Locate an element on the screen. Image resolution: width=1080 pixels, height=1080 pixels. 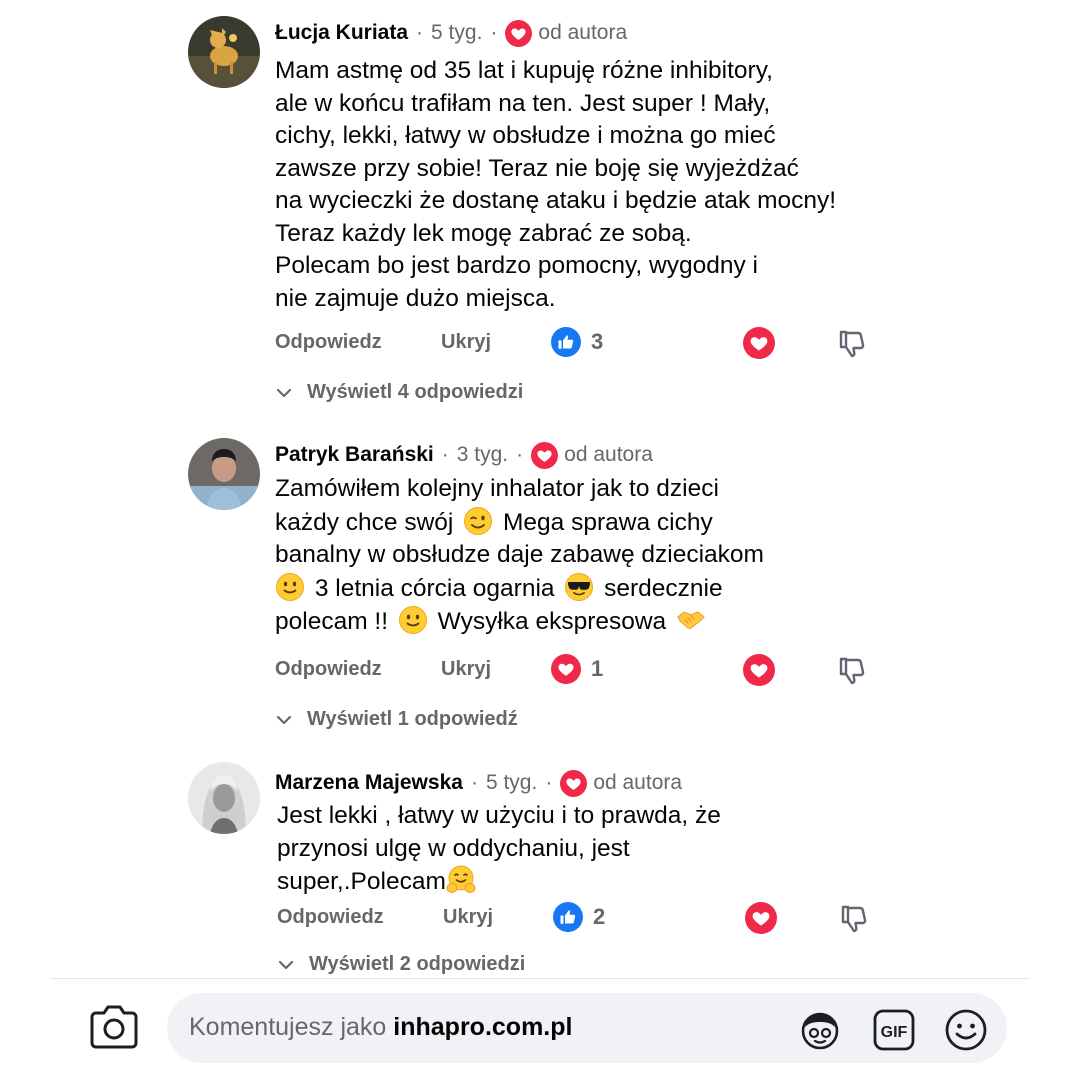
winking-face-icon is located at coordinates (478, 520).